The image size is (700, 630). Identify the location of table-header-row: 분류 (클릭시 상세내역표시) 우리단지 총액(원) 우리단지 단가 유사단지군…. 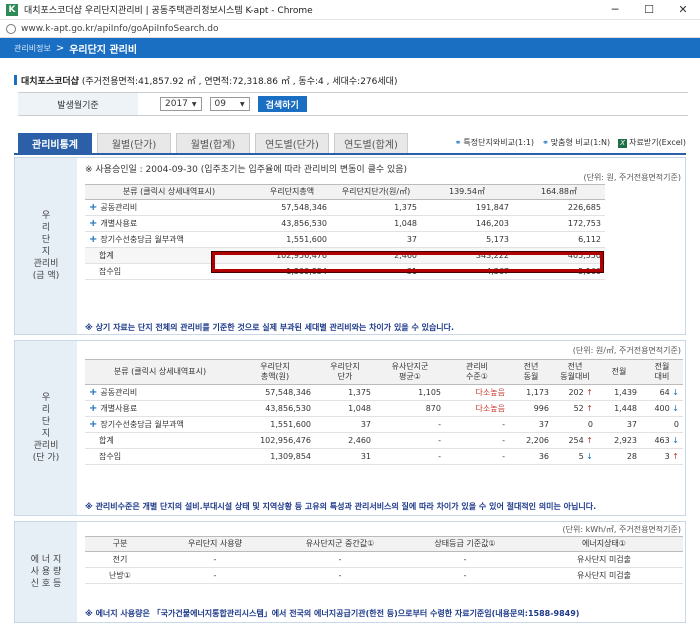
(384, 372).